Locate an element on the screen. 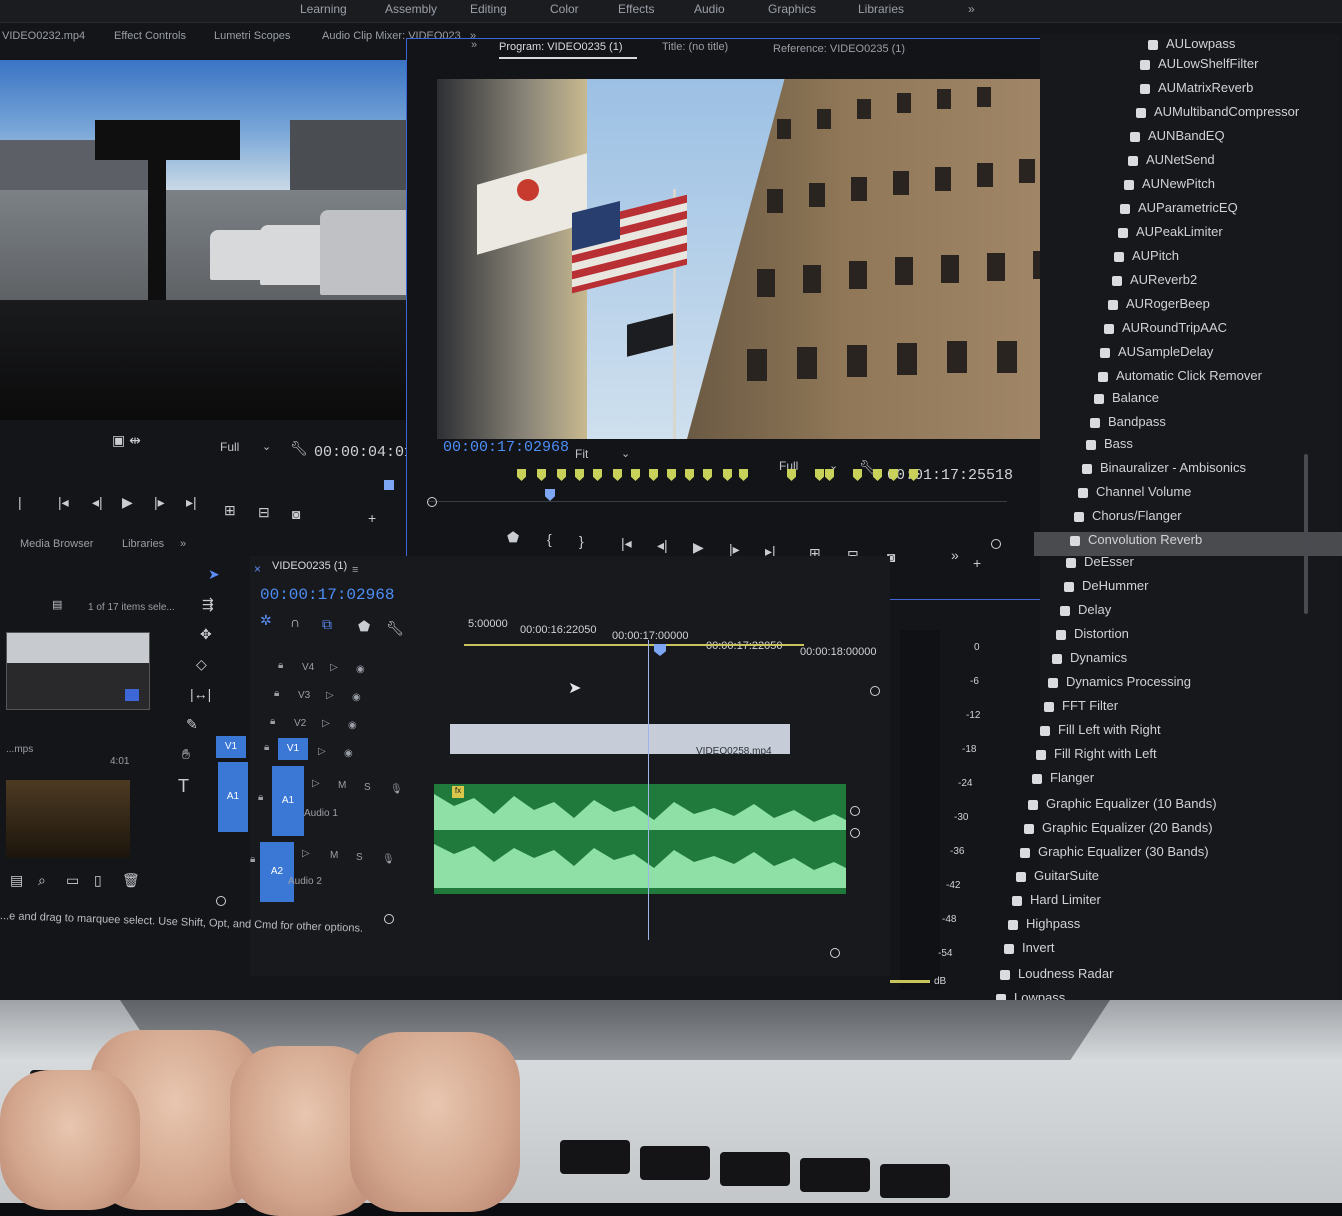  effect-item: DeHummer is located at coordinates (1106, 590).